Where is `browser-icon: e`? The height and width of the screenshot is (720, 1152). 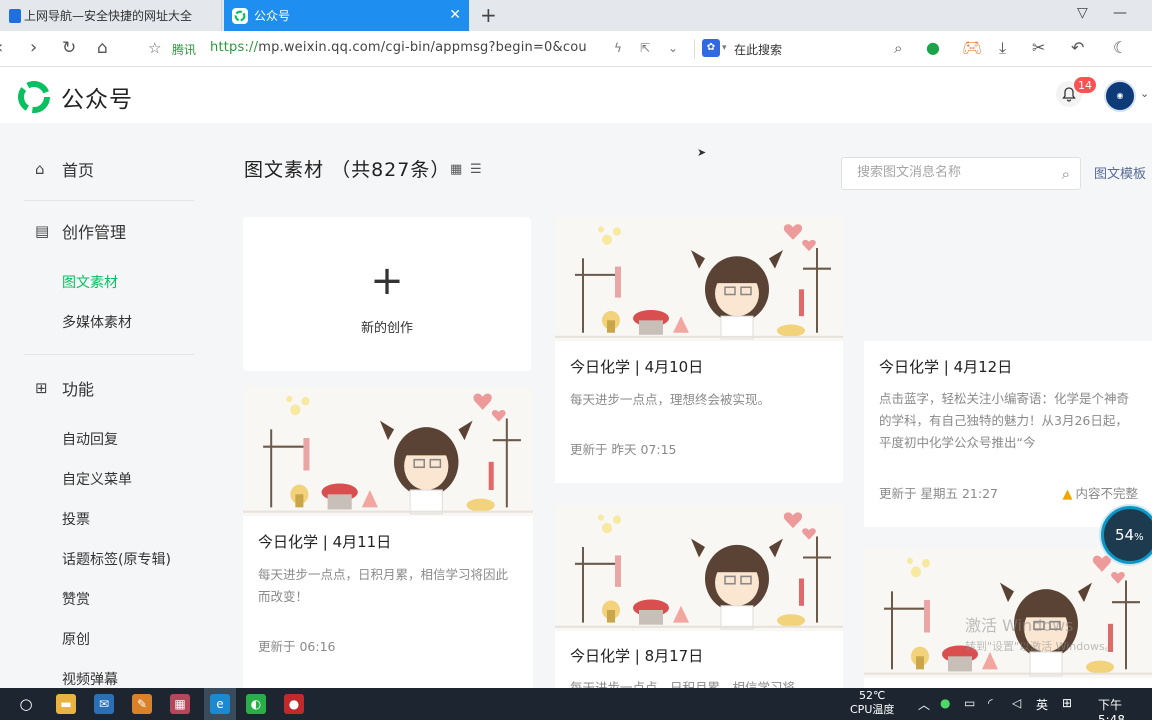 browser-icon: e is located at coordinates (220, 704).